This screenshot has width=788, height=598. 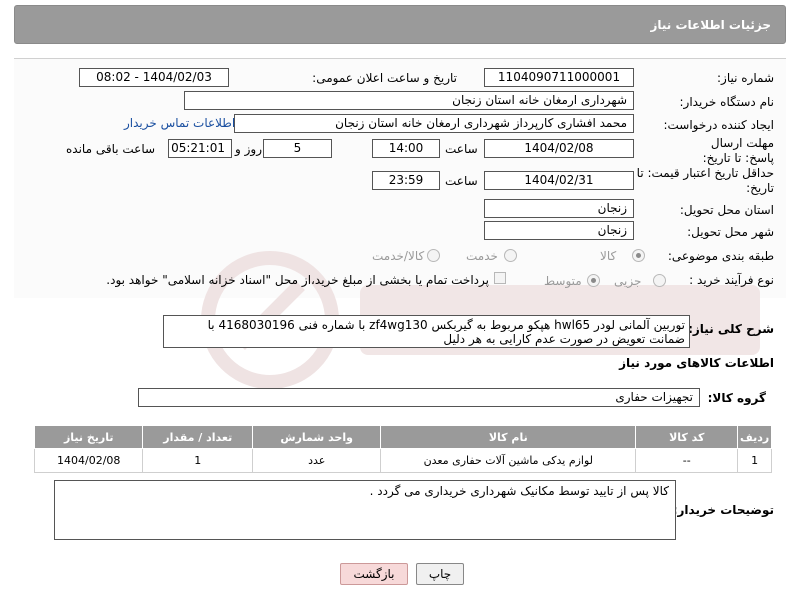 I want to click on cell-unit: عدد, so click(x=316, y=460).